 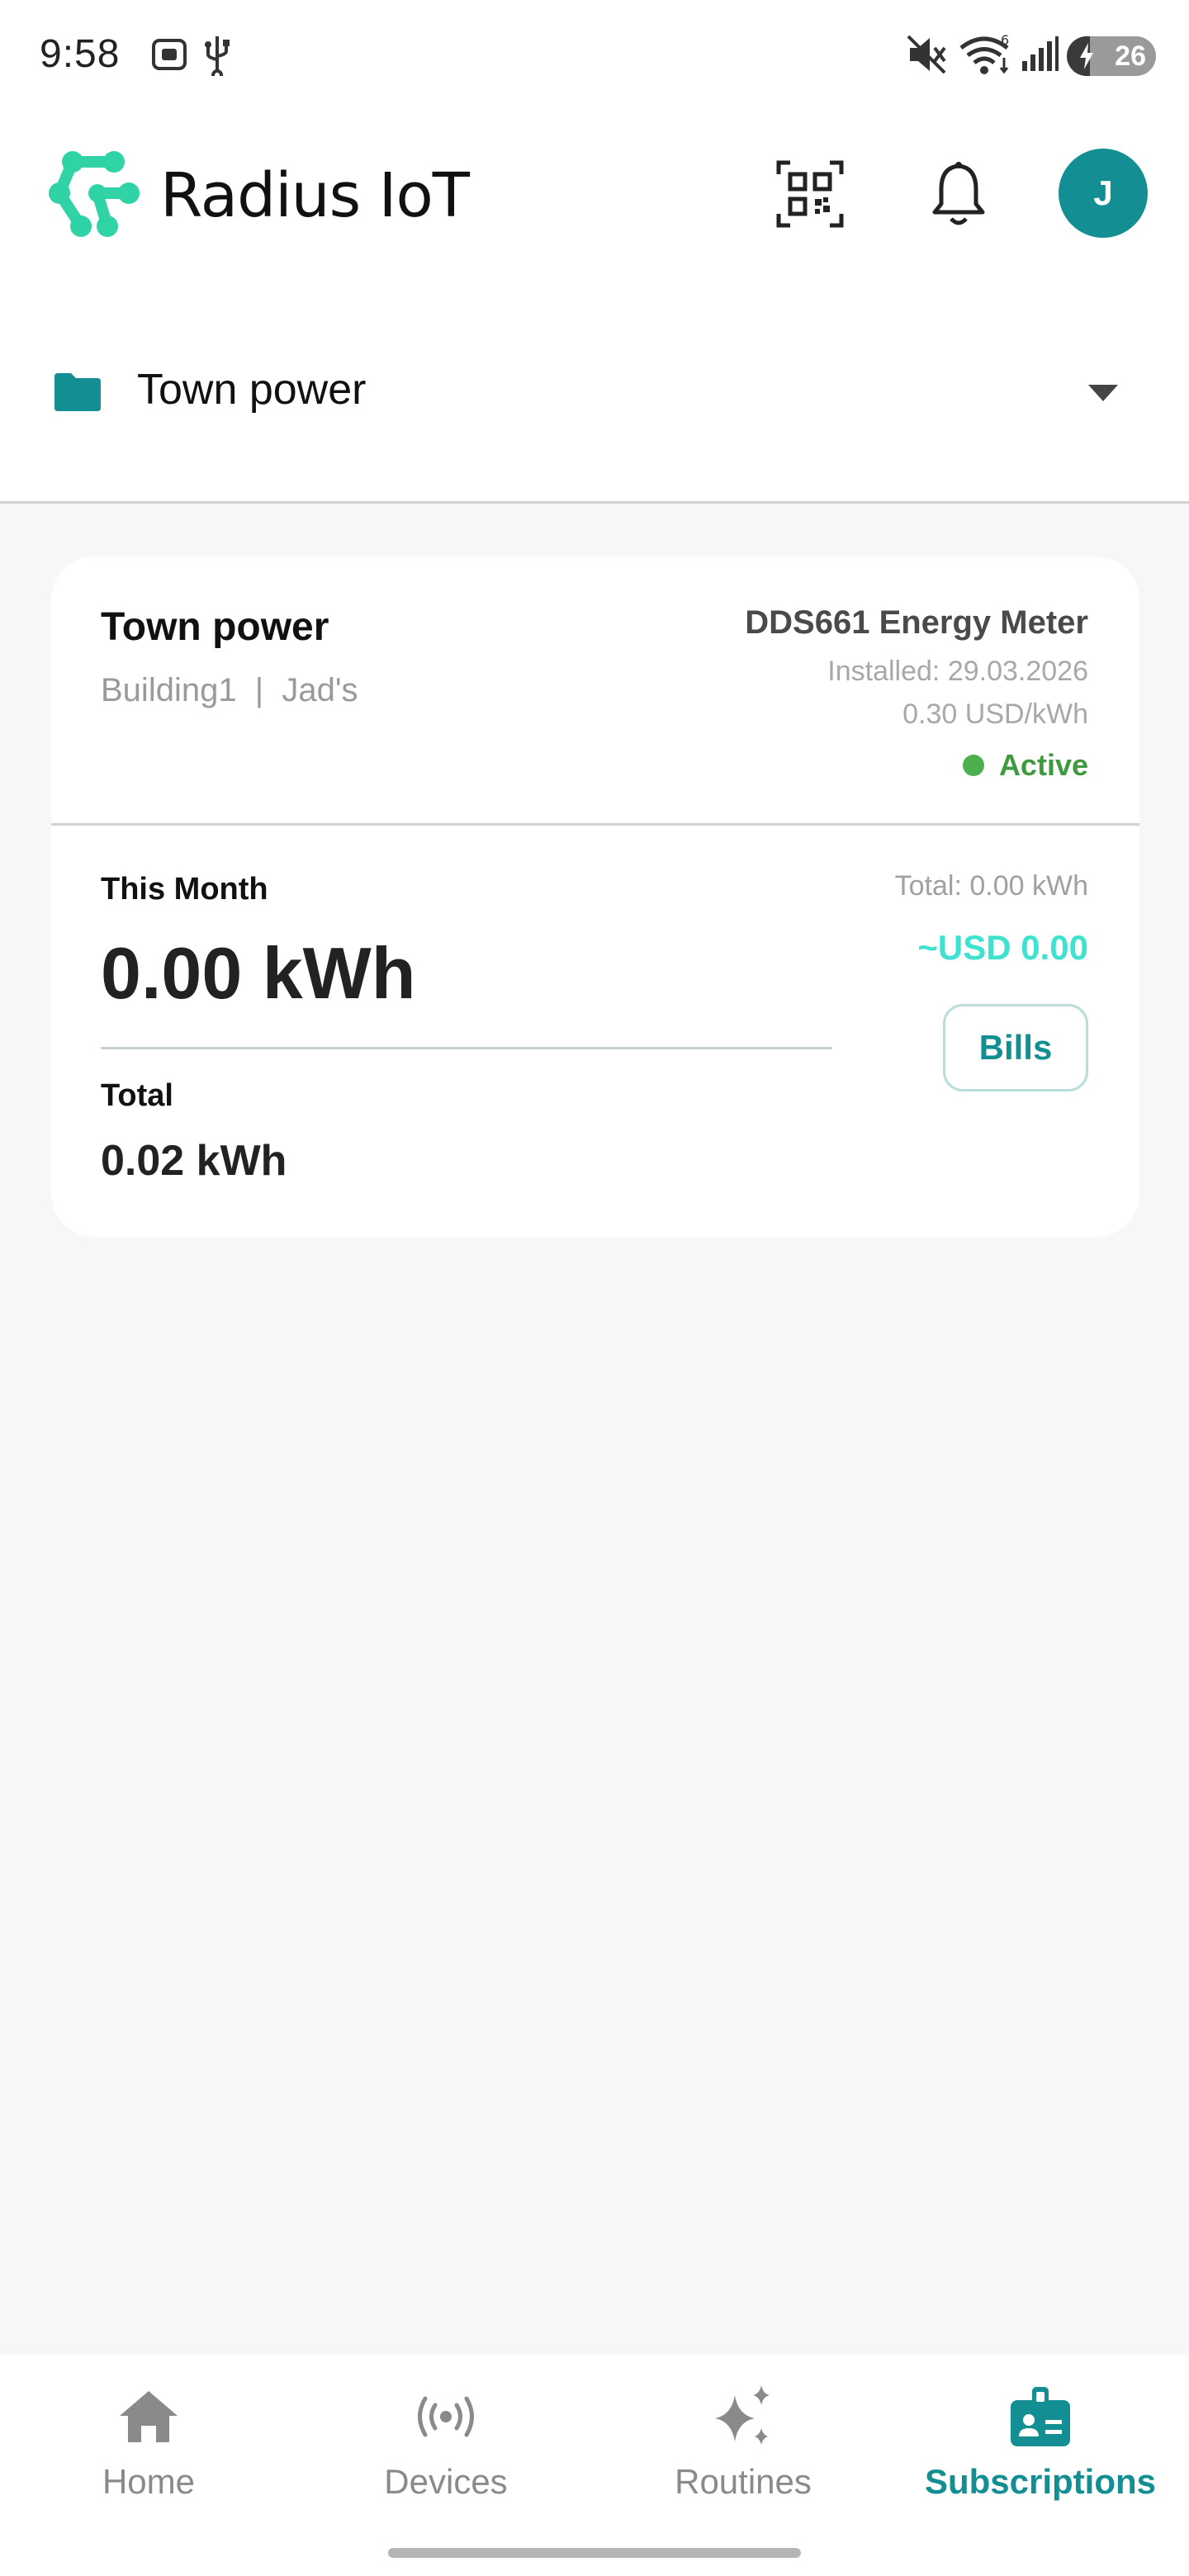 I want to click on wifi-icon: 6, so click(x=987, y=54).